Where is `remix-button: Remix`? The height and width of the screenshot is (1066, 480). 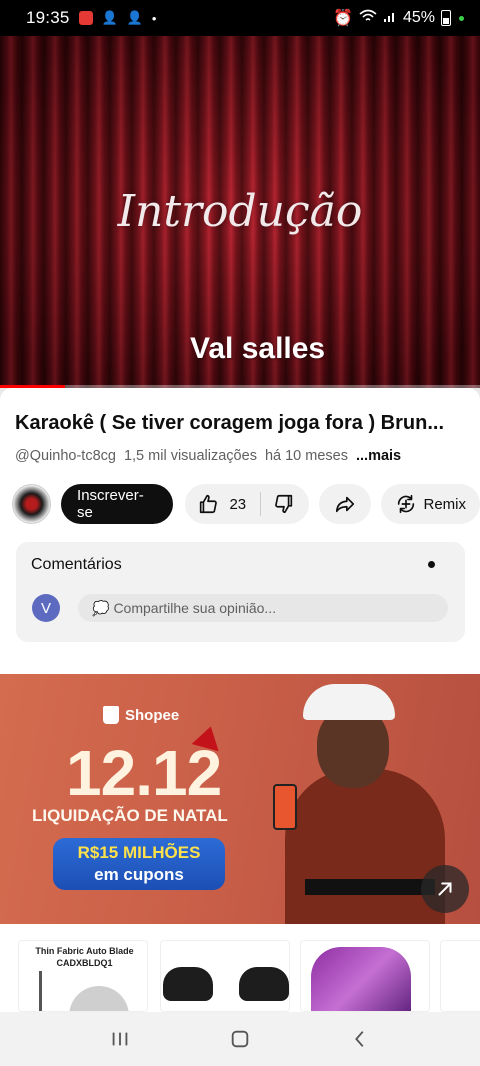 remix-button: Remix is located at coordinates (430, 504).